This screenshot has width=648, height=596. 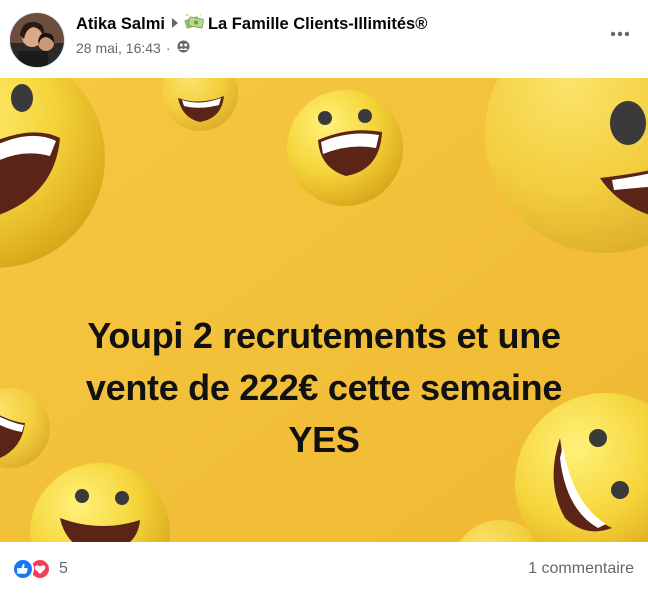 What do you see at coordinates (37, 40) in the screenshot?
I see `avatar` at bounding box center [37, 40].